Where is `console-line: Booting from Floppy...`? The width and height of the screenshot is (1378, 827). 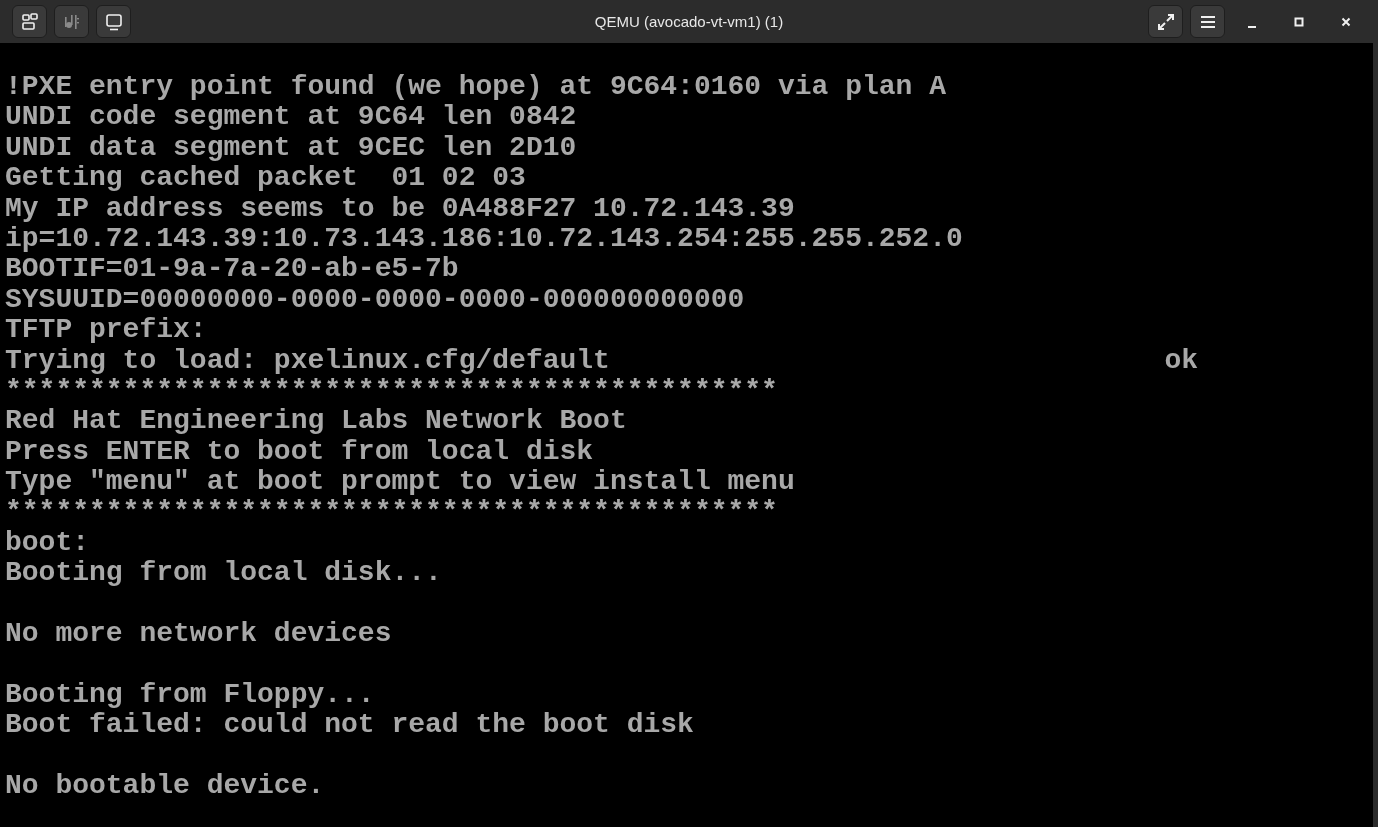
console-line: Booting from Floppy... is located at coordinates (190, 695).